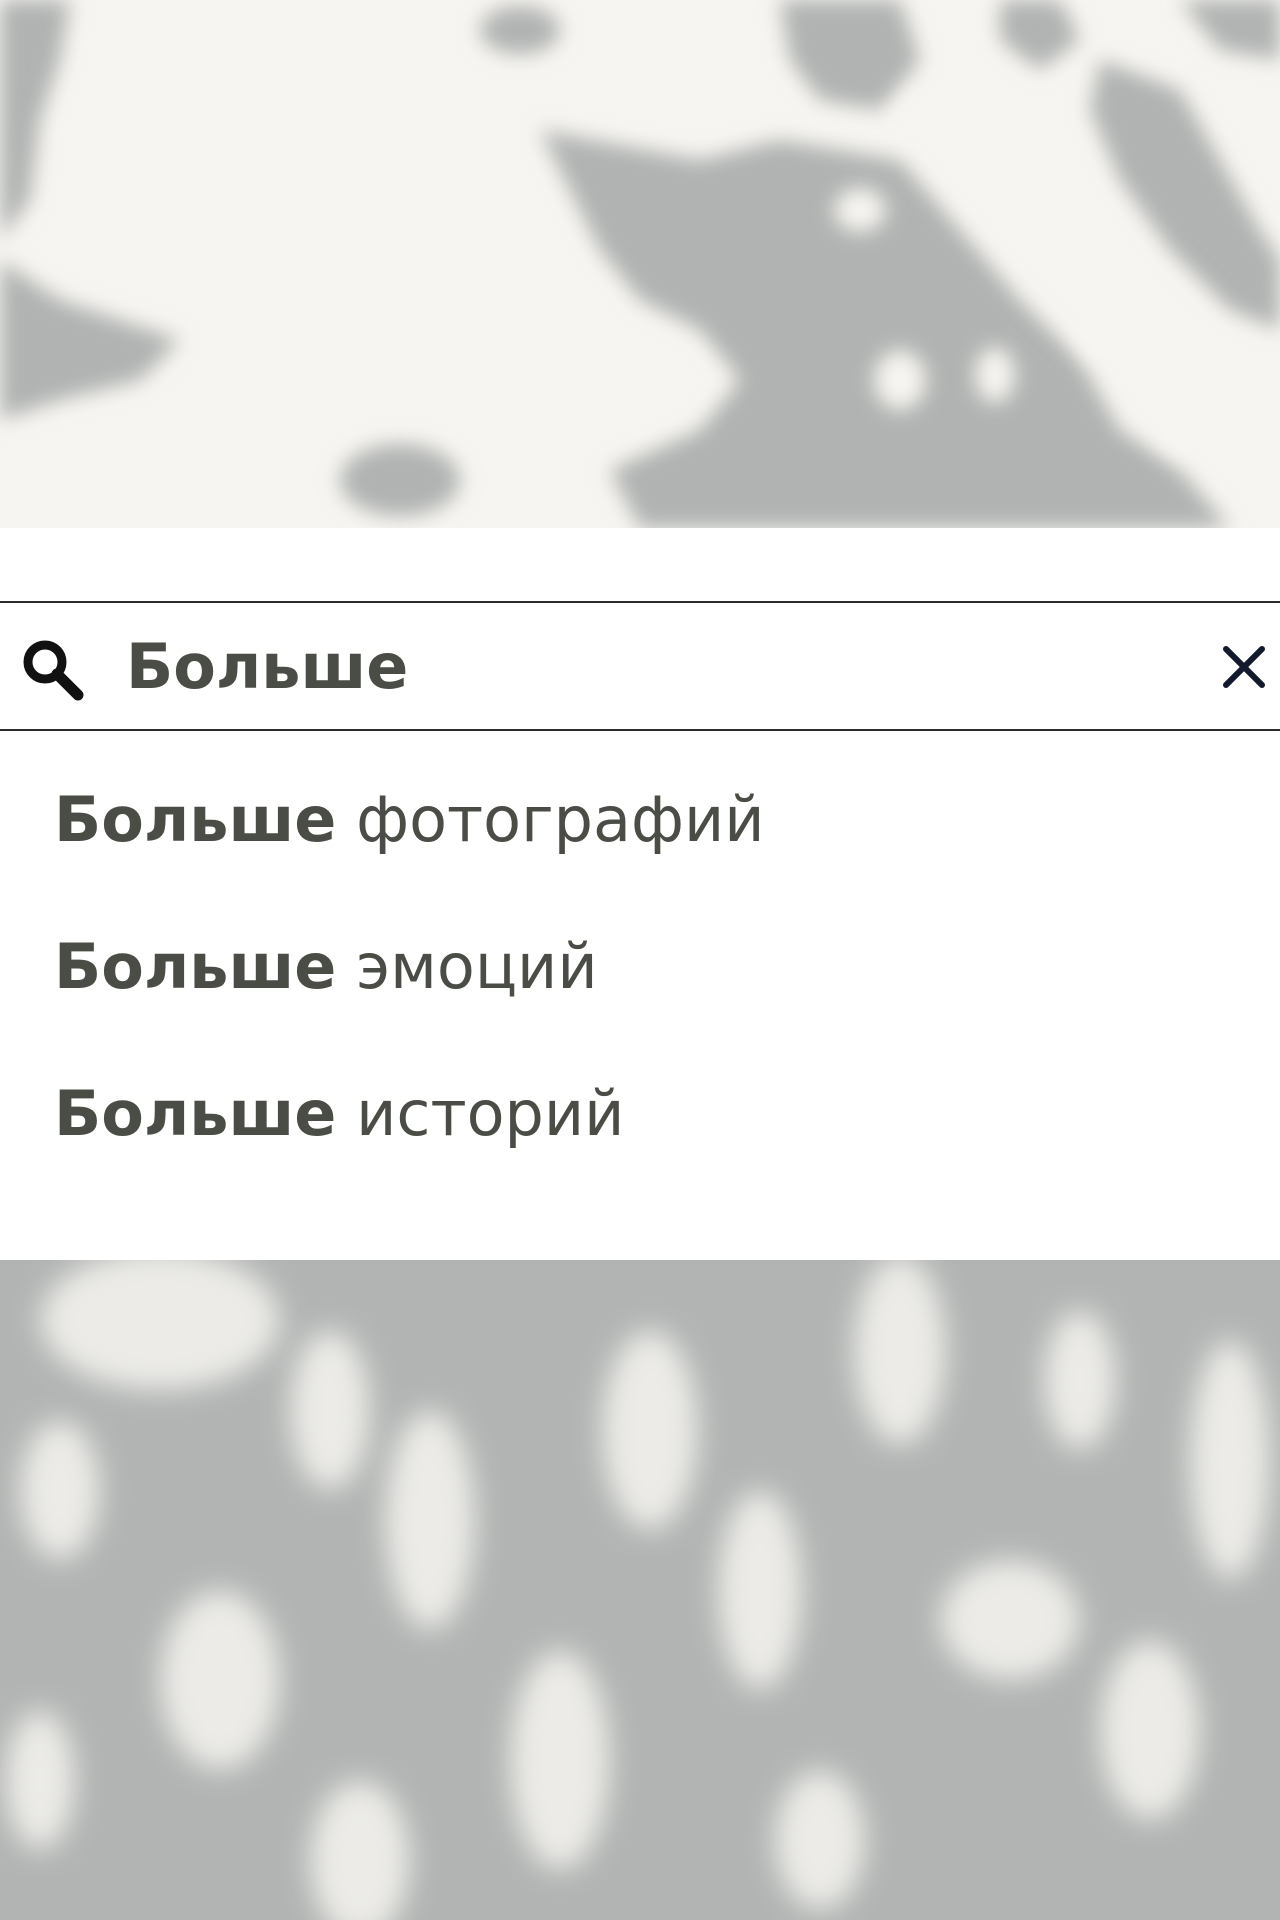 This screenshot has width=1280, height=1920. Describe the element at coordinates (490, 1113) in the screenshot. I see `suggestion-rest: историй` at that location.